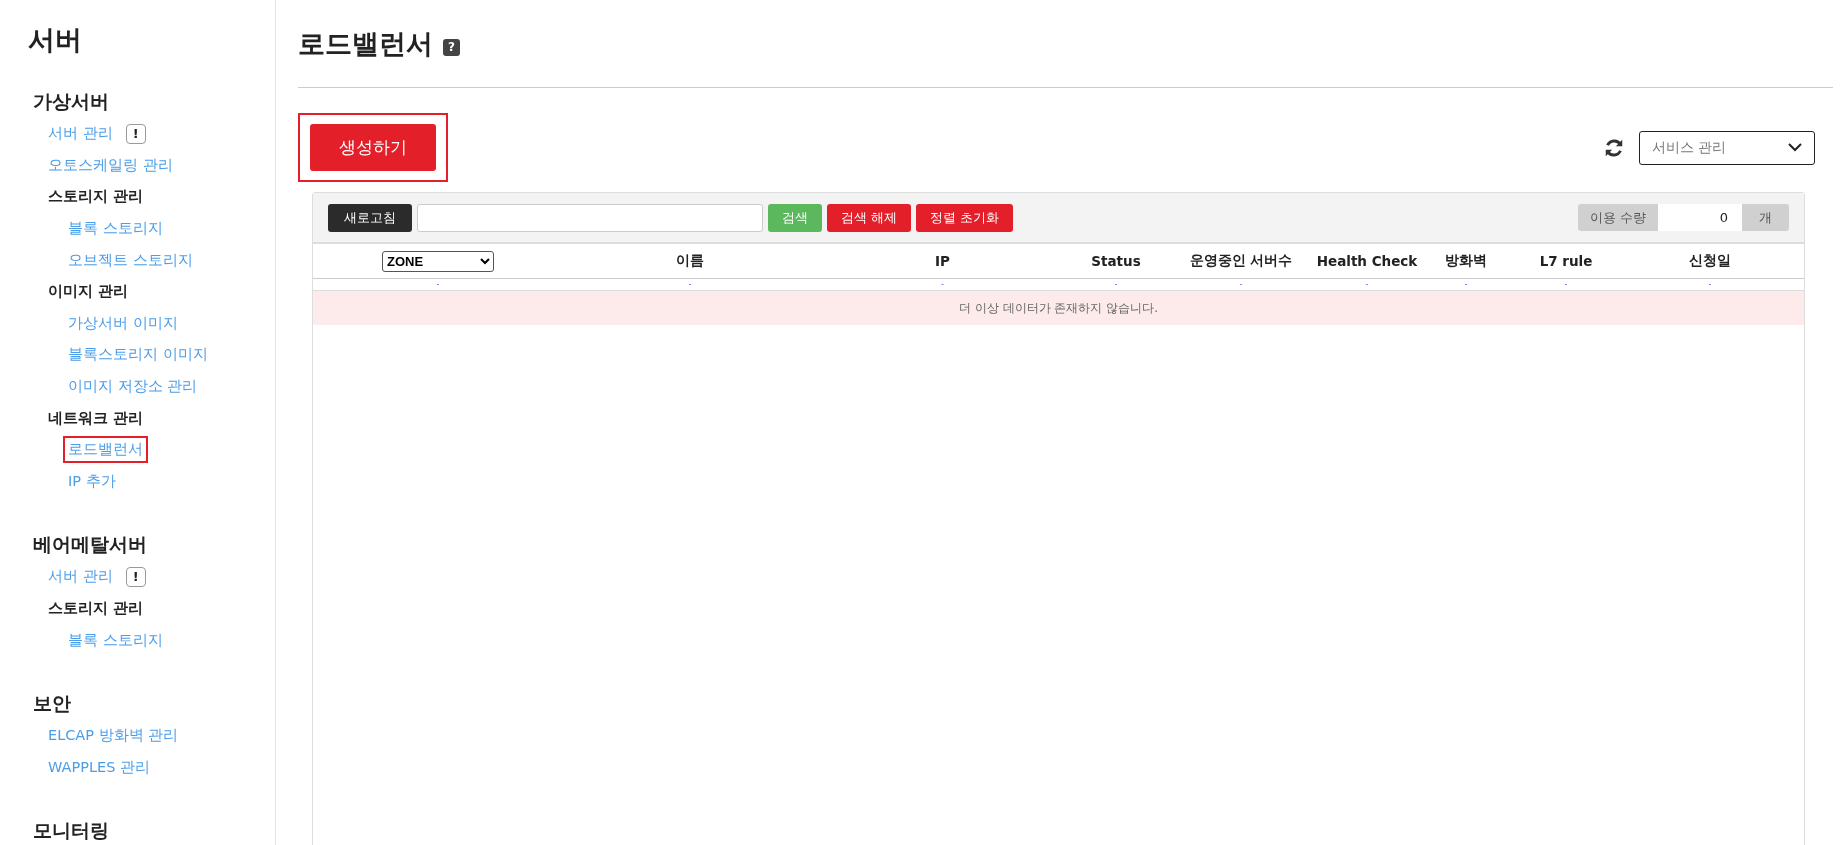  Describe the element at coordinates (370, 217) in the screenshot. I see `refresh-button: 새로고침` at that location.